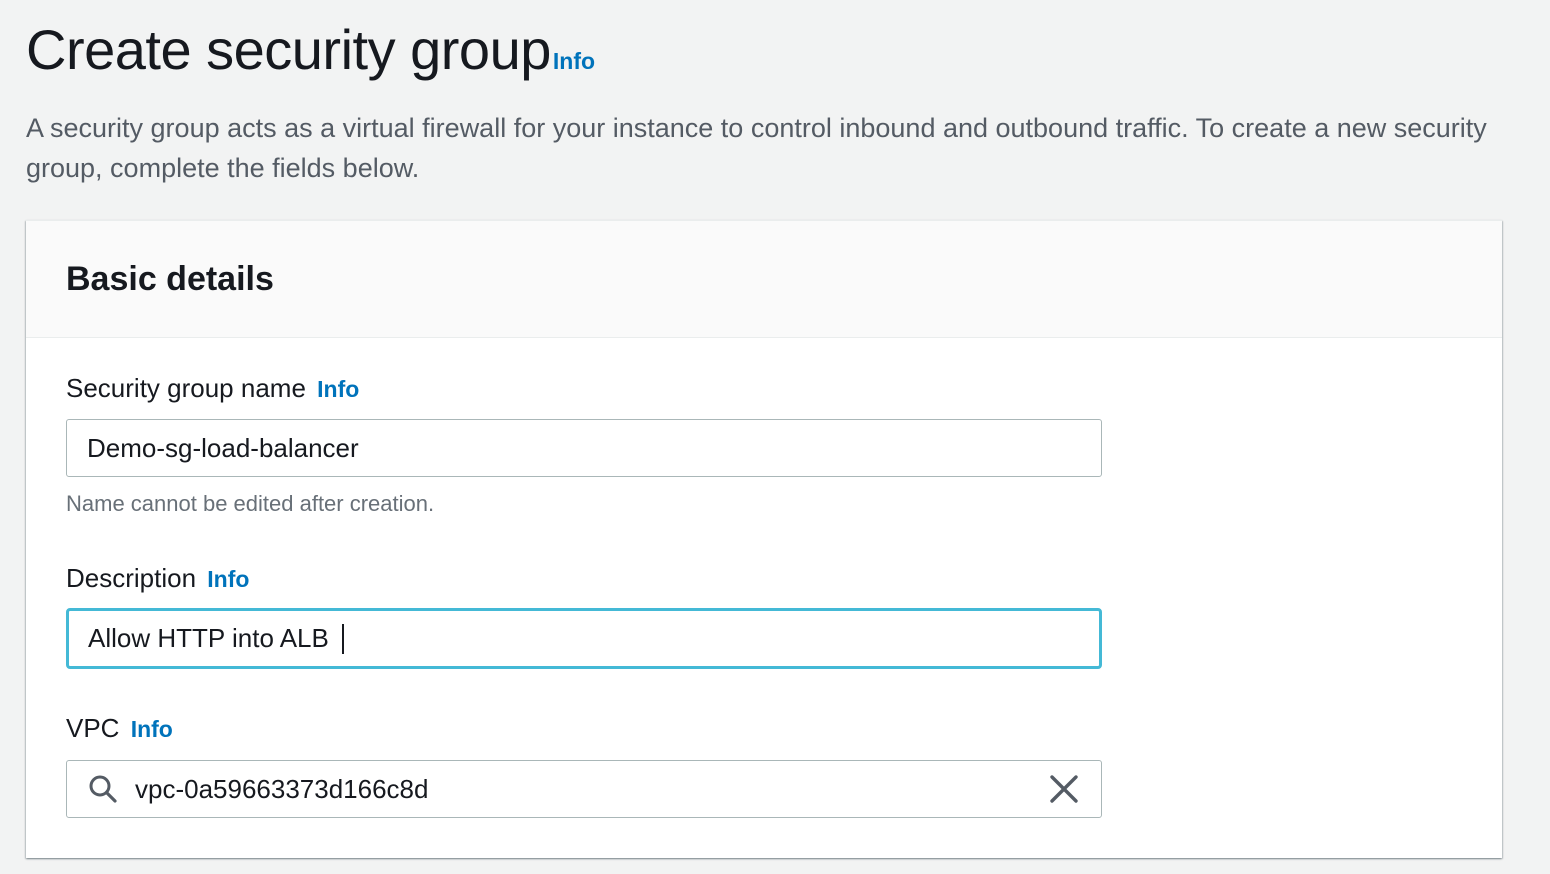 The width and height of the screenshot is (1550, 874). What do you see at coordinates (152, 729) in the screenshot?
I see `vpc-info-link: Info` at bounding box center [152, 729].